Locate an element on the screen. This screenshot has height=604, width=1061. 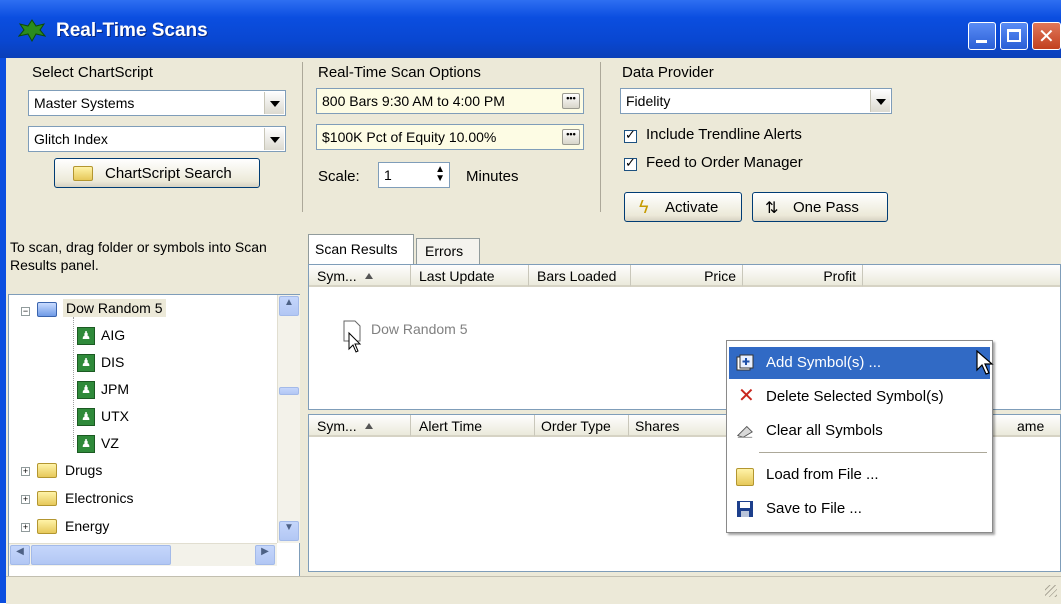
menu-separator is located at coordinates (873, 452).